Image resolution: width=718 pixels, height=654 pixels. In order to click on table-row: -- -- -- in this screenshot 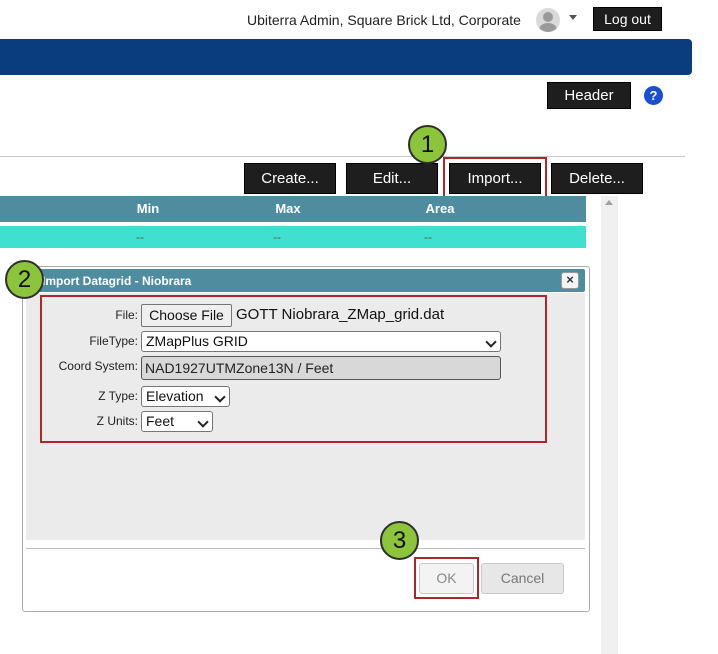, I will do `click(293, 237)`.